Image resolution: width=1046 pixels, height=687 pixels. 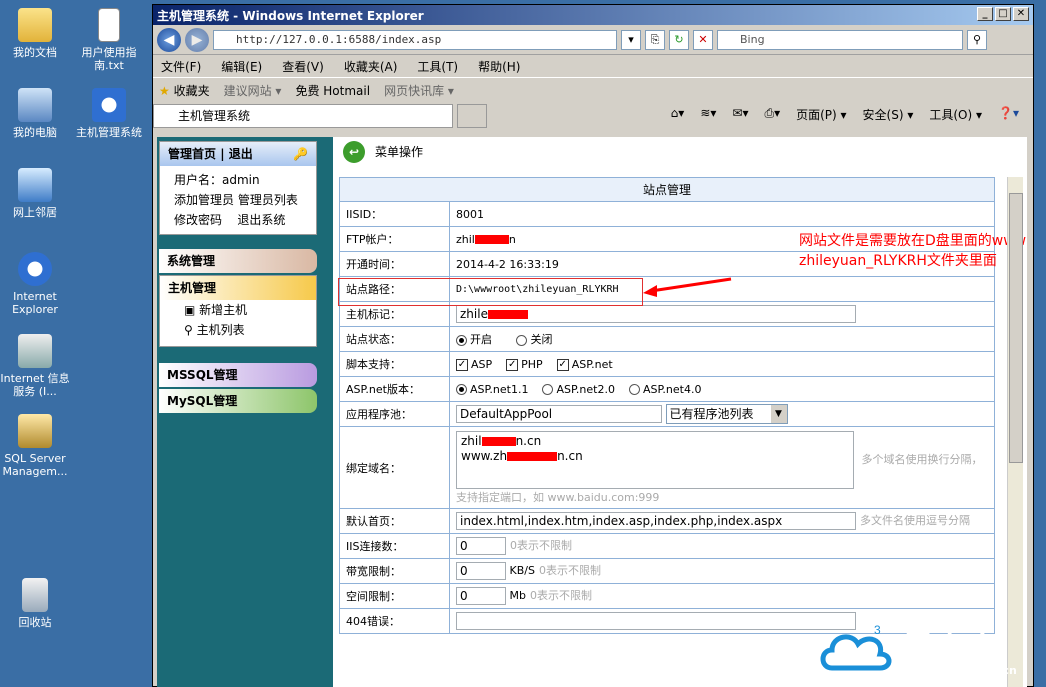 I want to click on search-input: Bing, so click(x=840, y=39).